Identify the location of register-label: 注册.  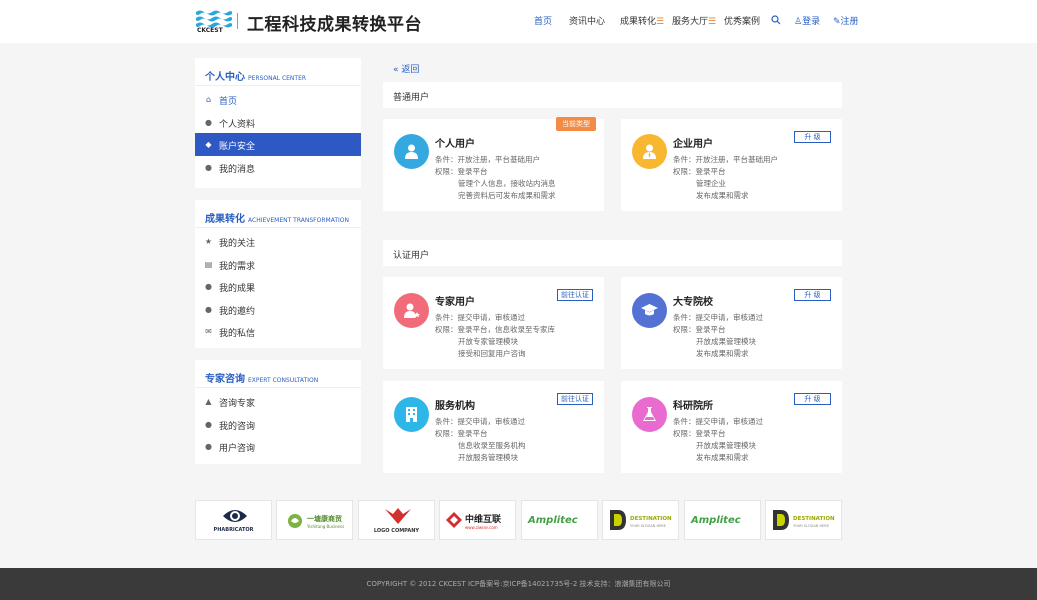
(849, 22).